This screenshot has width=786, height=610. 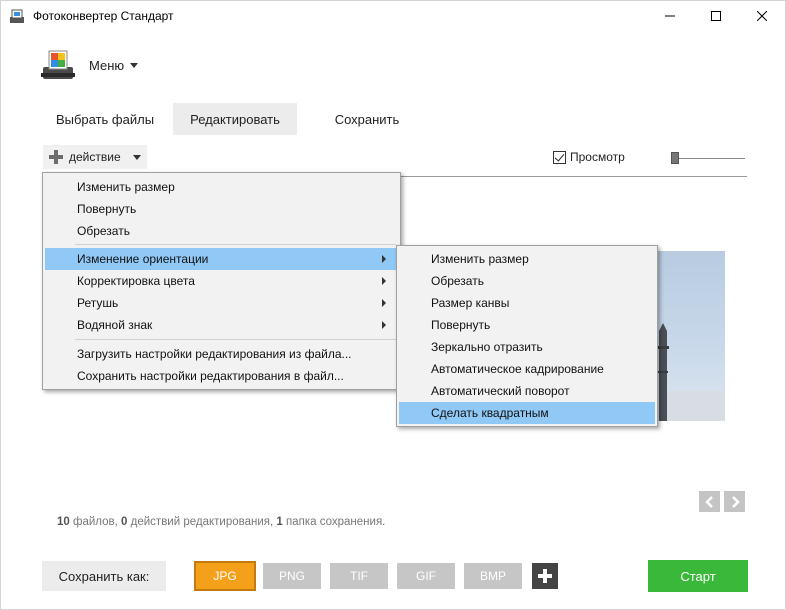 I want to click on maximize-button, so click(x=716, y=16).